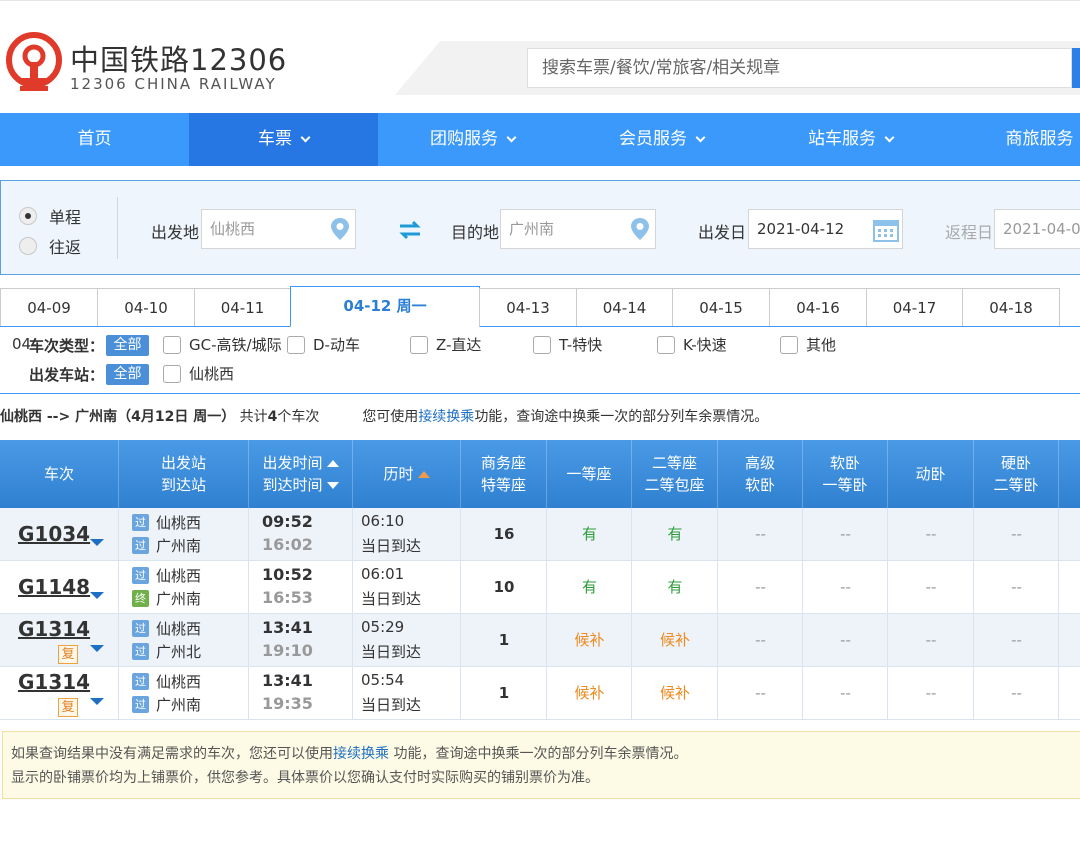  Describe the element at coordinates (49, 307) in the screenshot. I see `date-tab: 04-09` at that location.